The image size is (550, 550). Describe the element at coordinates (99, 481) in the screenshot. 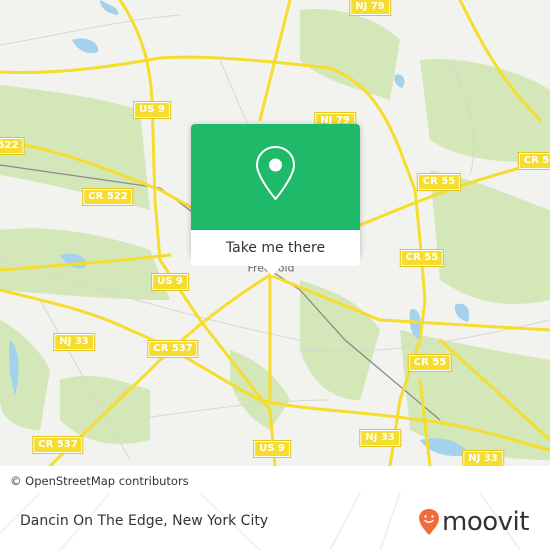

I see `map-attribution: © OpenStreetMap contributors` at that location.